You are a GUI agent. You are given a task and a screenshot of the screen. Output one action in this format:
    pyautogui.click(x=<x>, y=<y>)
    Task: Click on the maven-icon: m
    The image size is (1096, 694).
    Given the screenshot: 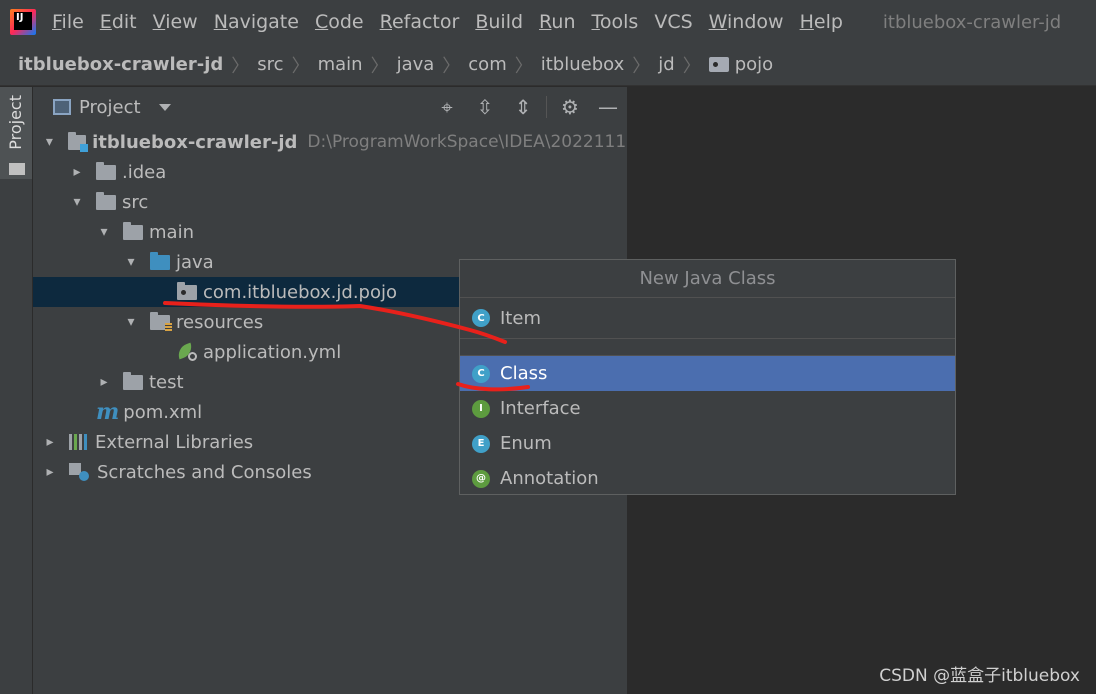 What is the action you would take?
    pyautogui.click(x=108, y=412)
    